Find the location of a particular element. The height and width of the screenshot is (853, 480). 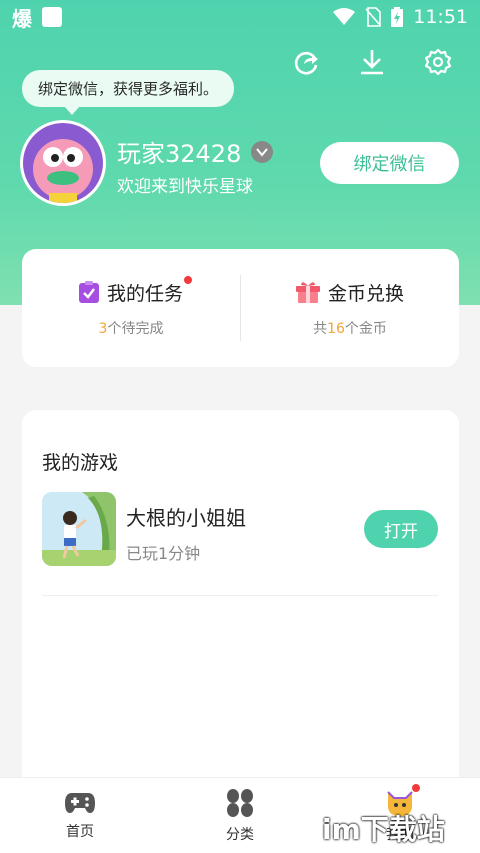

coin-exchange-title: 金币兑换 is located at coordinates (365, 293).